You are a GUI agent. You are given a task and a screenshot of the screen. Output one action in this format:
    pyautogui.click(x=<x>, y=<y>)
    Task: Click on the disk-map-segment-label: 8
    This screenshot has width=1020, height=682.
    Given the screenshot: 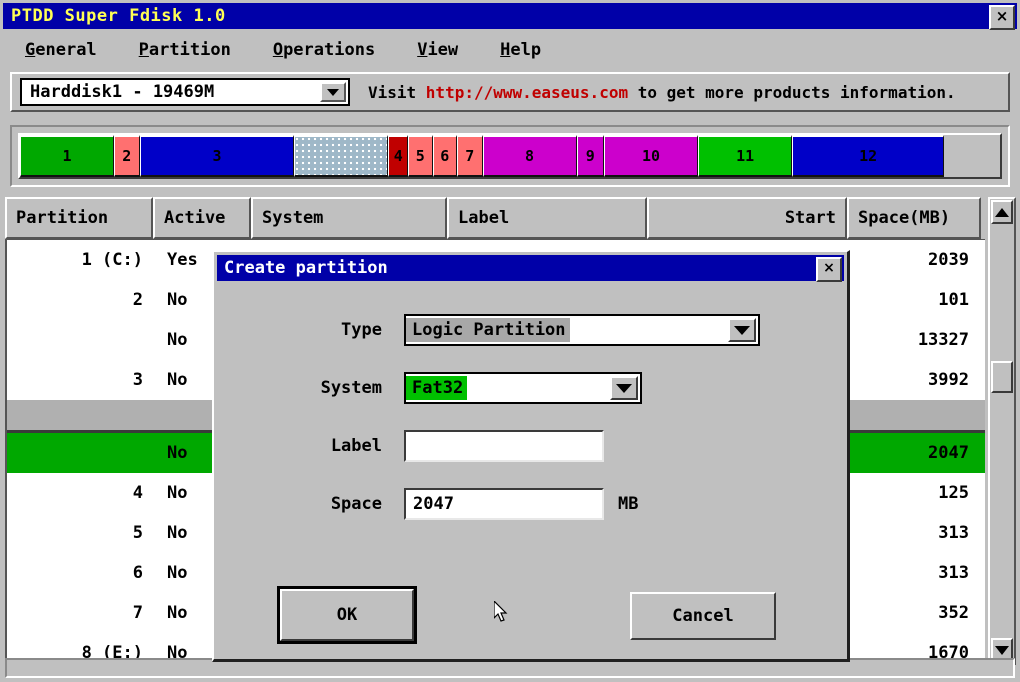 What is the action you would take?
    pyautogui.click(x=530, y=156)
    